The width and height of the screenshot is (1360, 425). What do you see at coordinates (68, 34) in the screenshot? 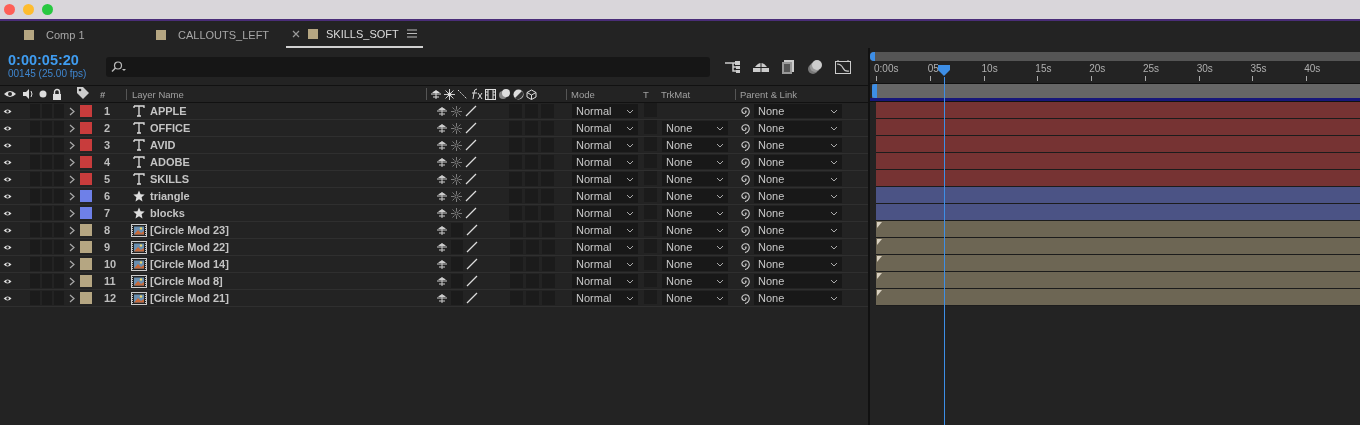
I see `comp-tab: Comp 1` at bounding box center [68, 34].